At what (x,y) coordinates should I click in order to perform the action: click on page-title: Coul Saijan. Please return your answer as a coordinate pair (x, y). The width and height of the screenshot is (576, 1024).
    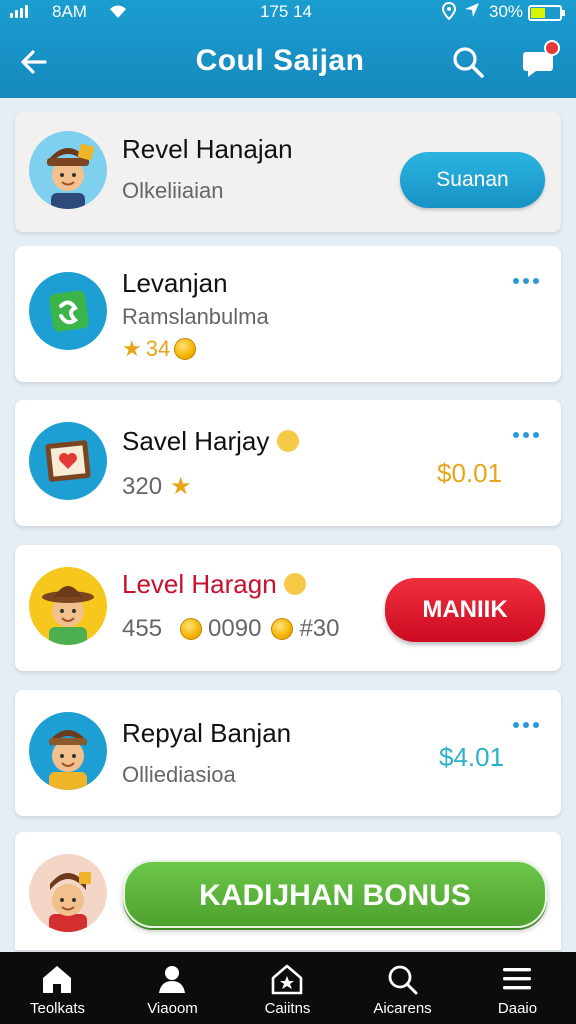
    Looking at the image, I should click on (280, 60).